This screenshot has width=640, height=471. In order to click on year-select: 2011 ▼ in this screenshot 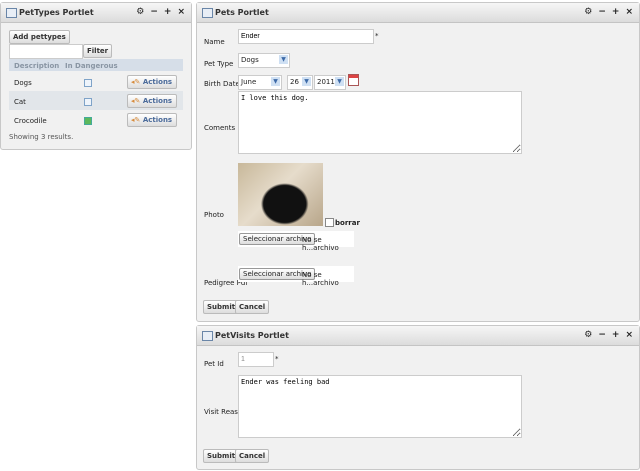, I will do `click(330, 82)`.